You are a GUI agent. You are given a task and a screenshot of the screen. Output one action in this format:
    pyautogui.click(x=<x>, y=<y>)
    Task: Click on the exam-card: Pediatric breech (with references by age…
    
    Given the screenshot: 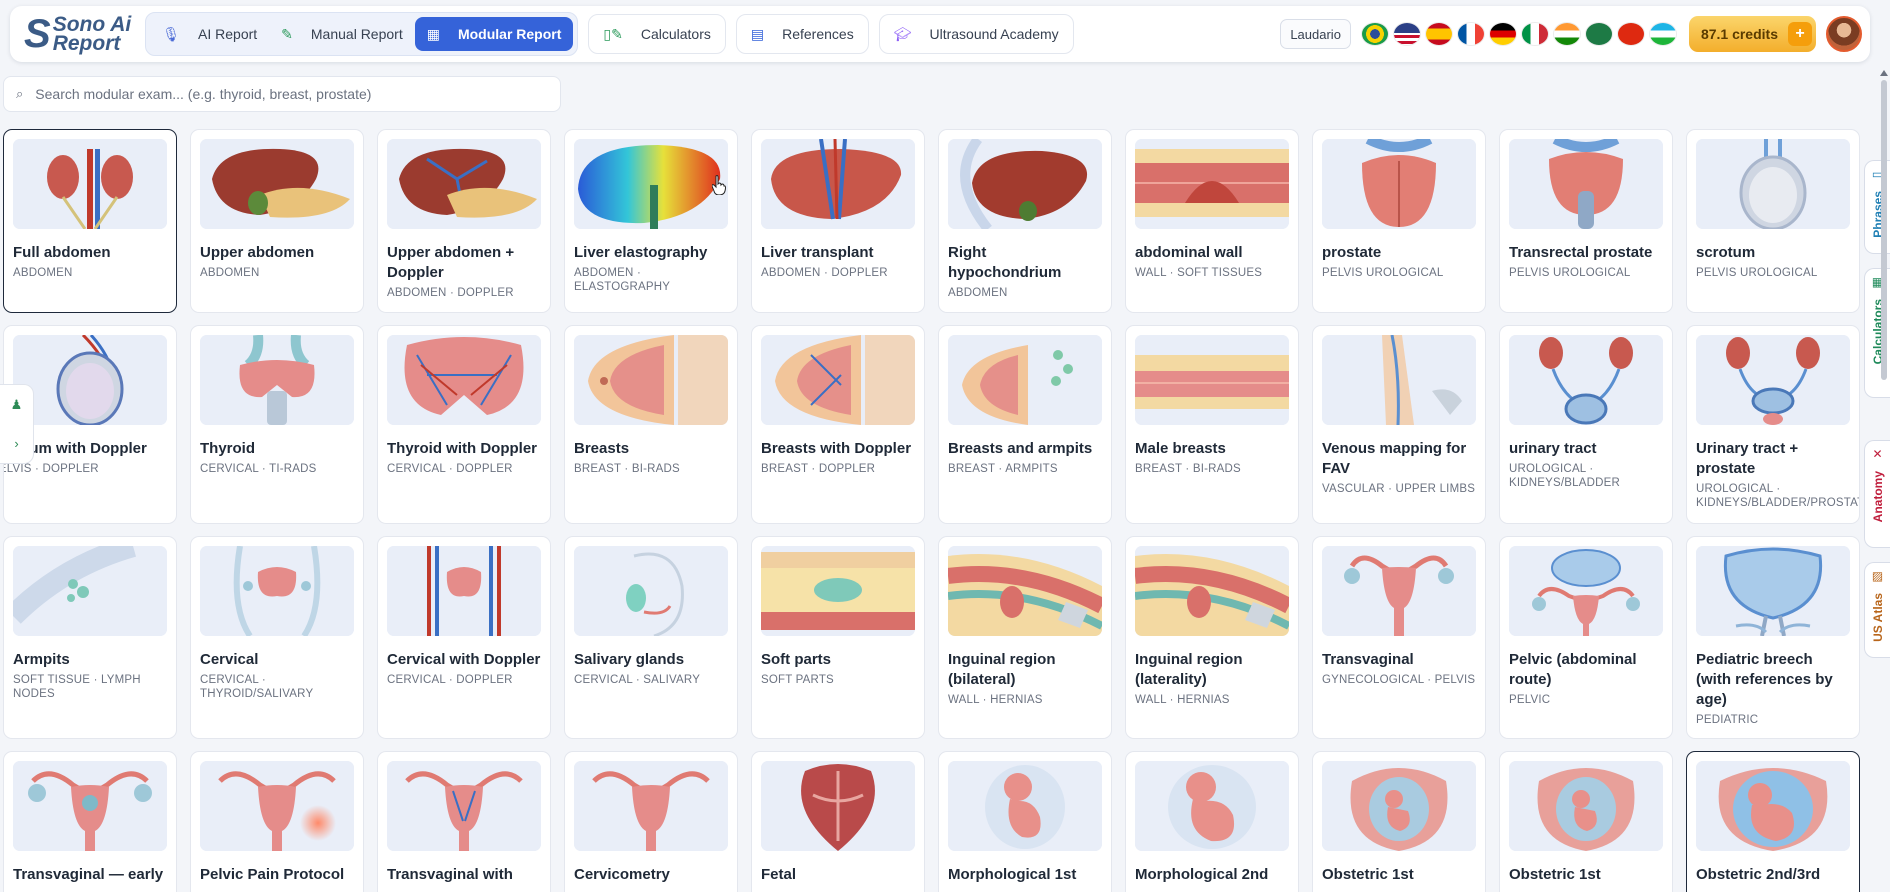 What is the action you would take?
    pyautogui.click(x=1773, y=637)
    